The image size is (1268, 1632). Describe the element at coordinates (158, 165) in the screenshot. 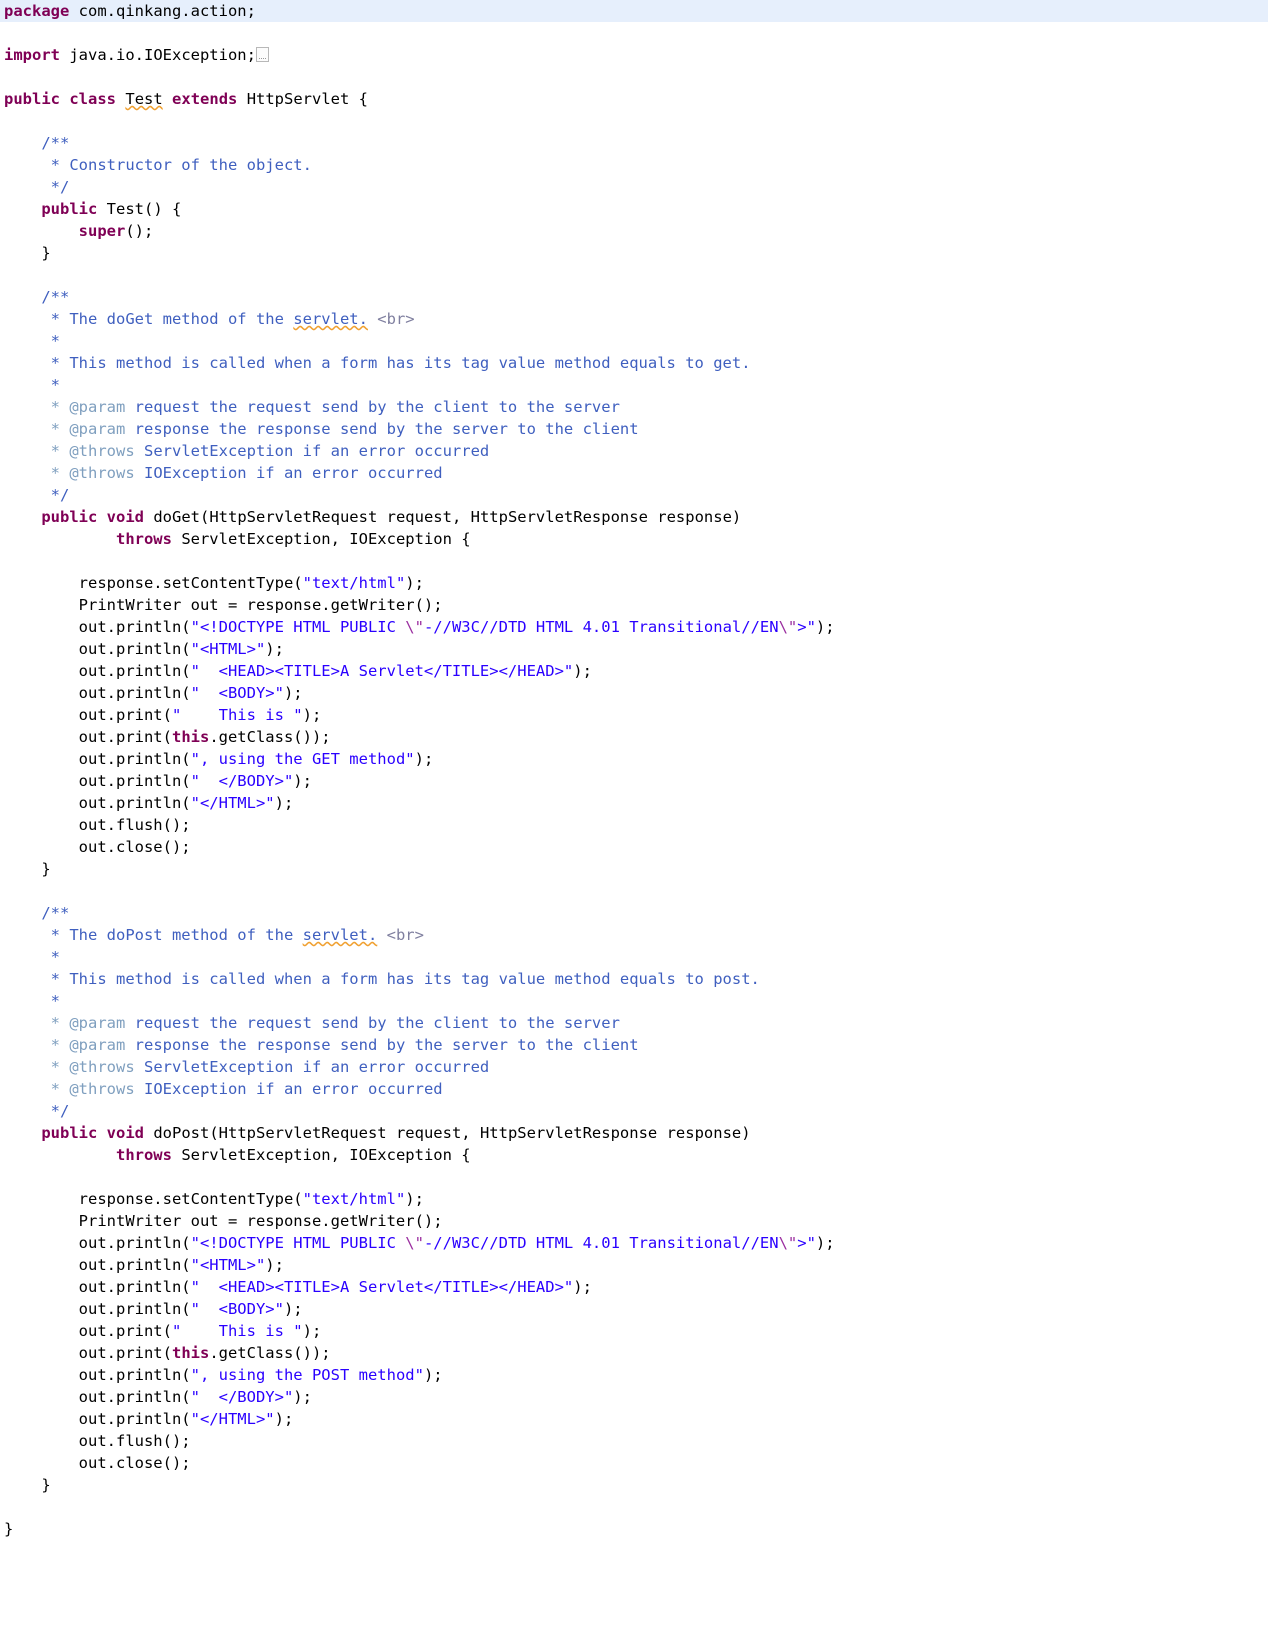

I see `code-line-comment: * Constructor of the object.` at that location.